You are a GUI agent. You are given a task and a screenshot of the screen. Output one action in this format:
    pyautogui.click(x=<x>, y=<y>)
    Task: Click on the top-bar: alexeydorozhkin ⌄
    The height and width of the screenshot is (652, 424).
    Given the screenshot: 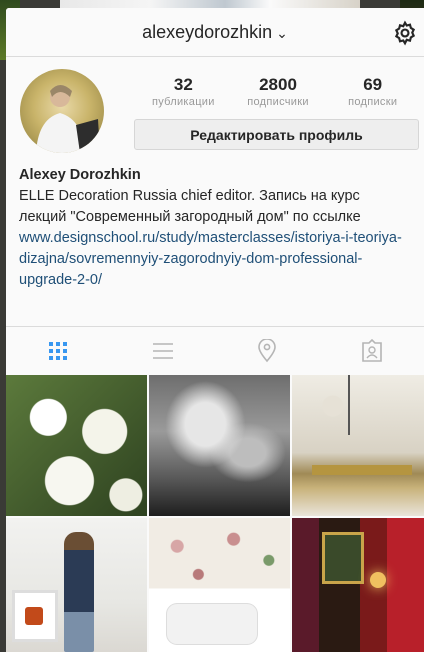 What is the action you would take?
    pyautogui.click(x=215, y=32)
    